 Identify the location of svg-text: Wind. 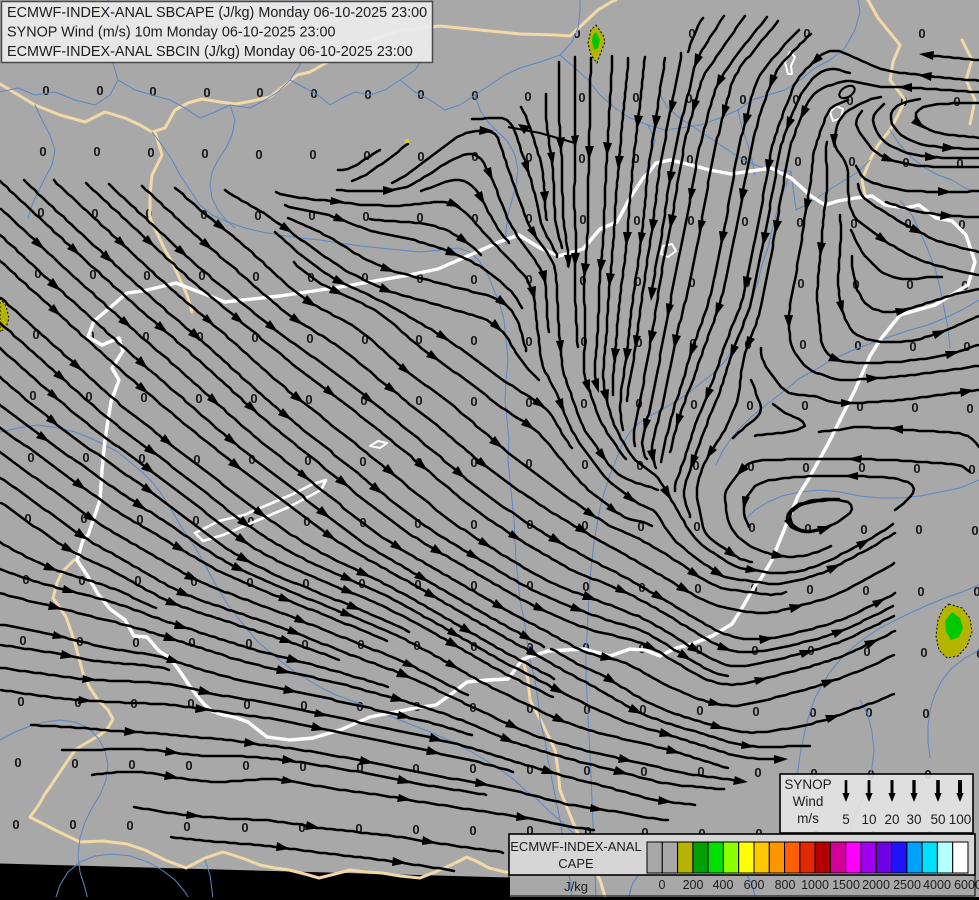
(808, 801).